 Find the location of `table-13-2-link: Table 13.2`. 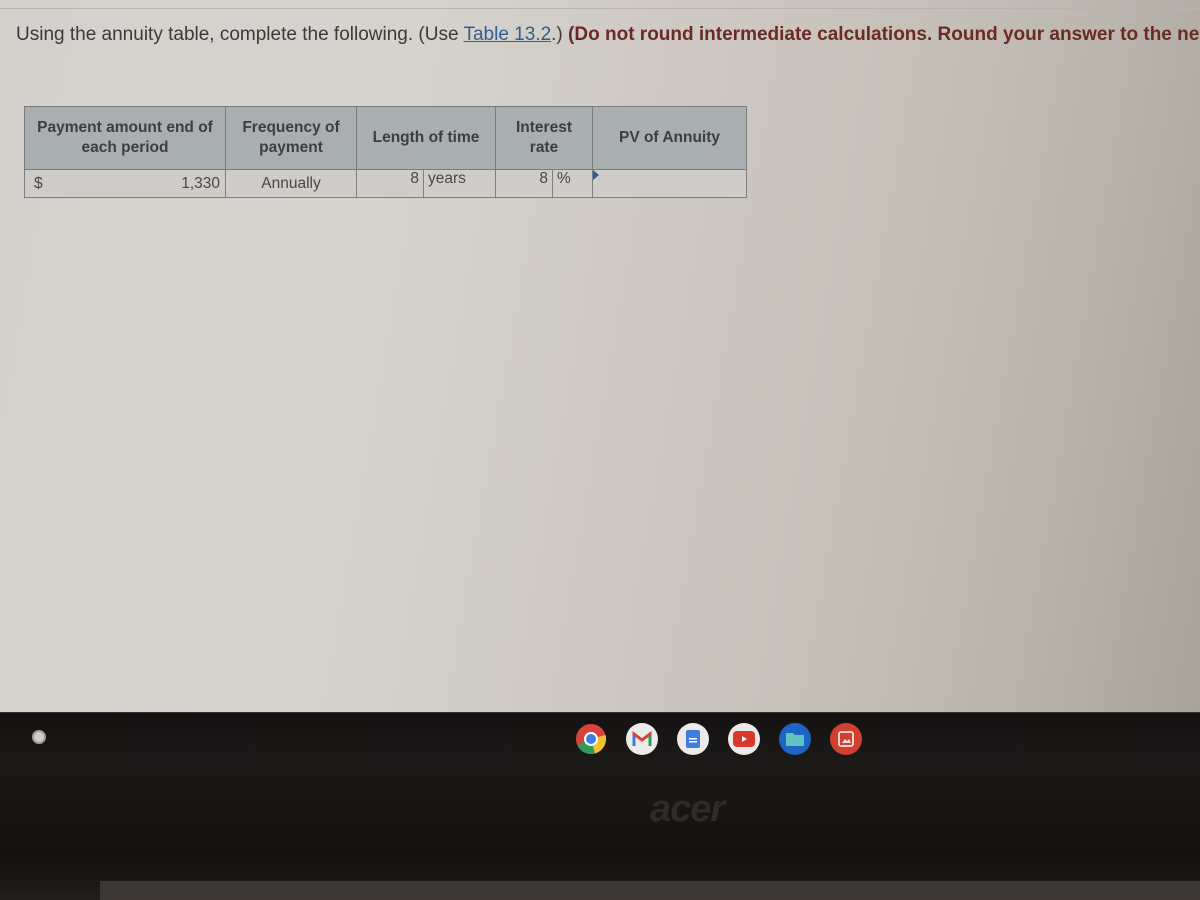

table-13-2-link: Table 13.2 is located at coordinates (507, 34).